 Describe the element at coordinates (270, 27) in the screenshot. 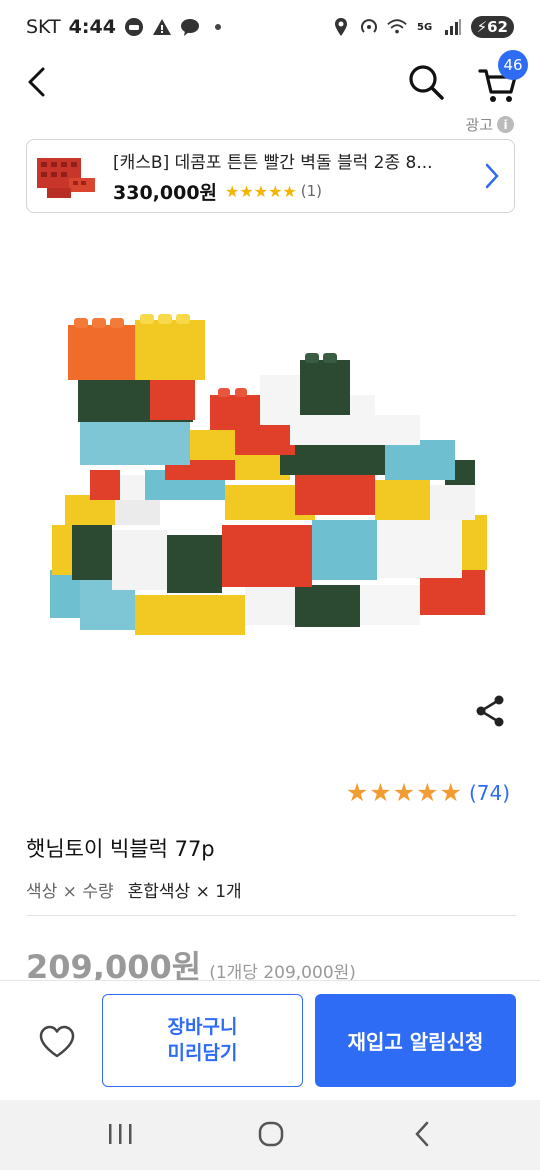

I see `status-bar: SKT 4:44 5G ⚡ 62` at that location.